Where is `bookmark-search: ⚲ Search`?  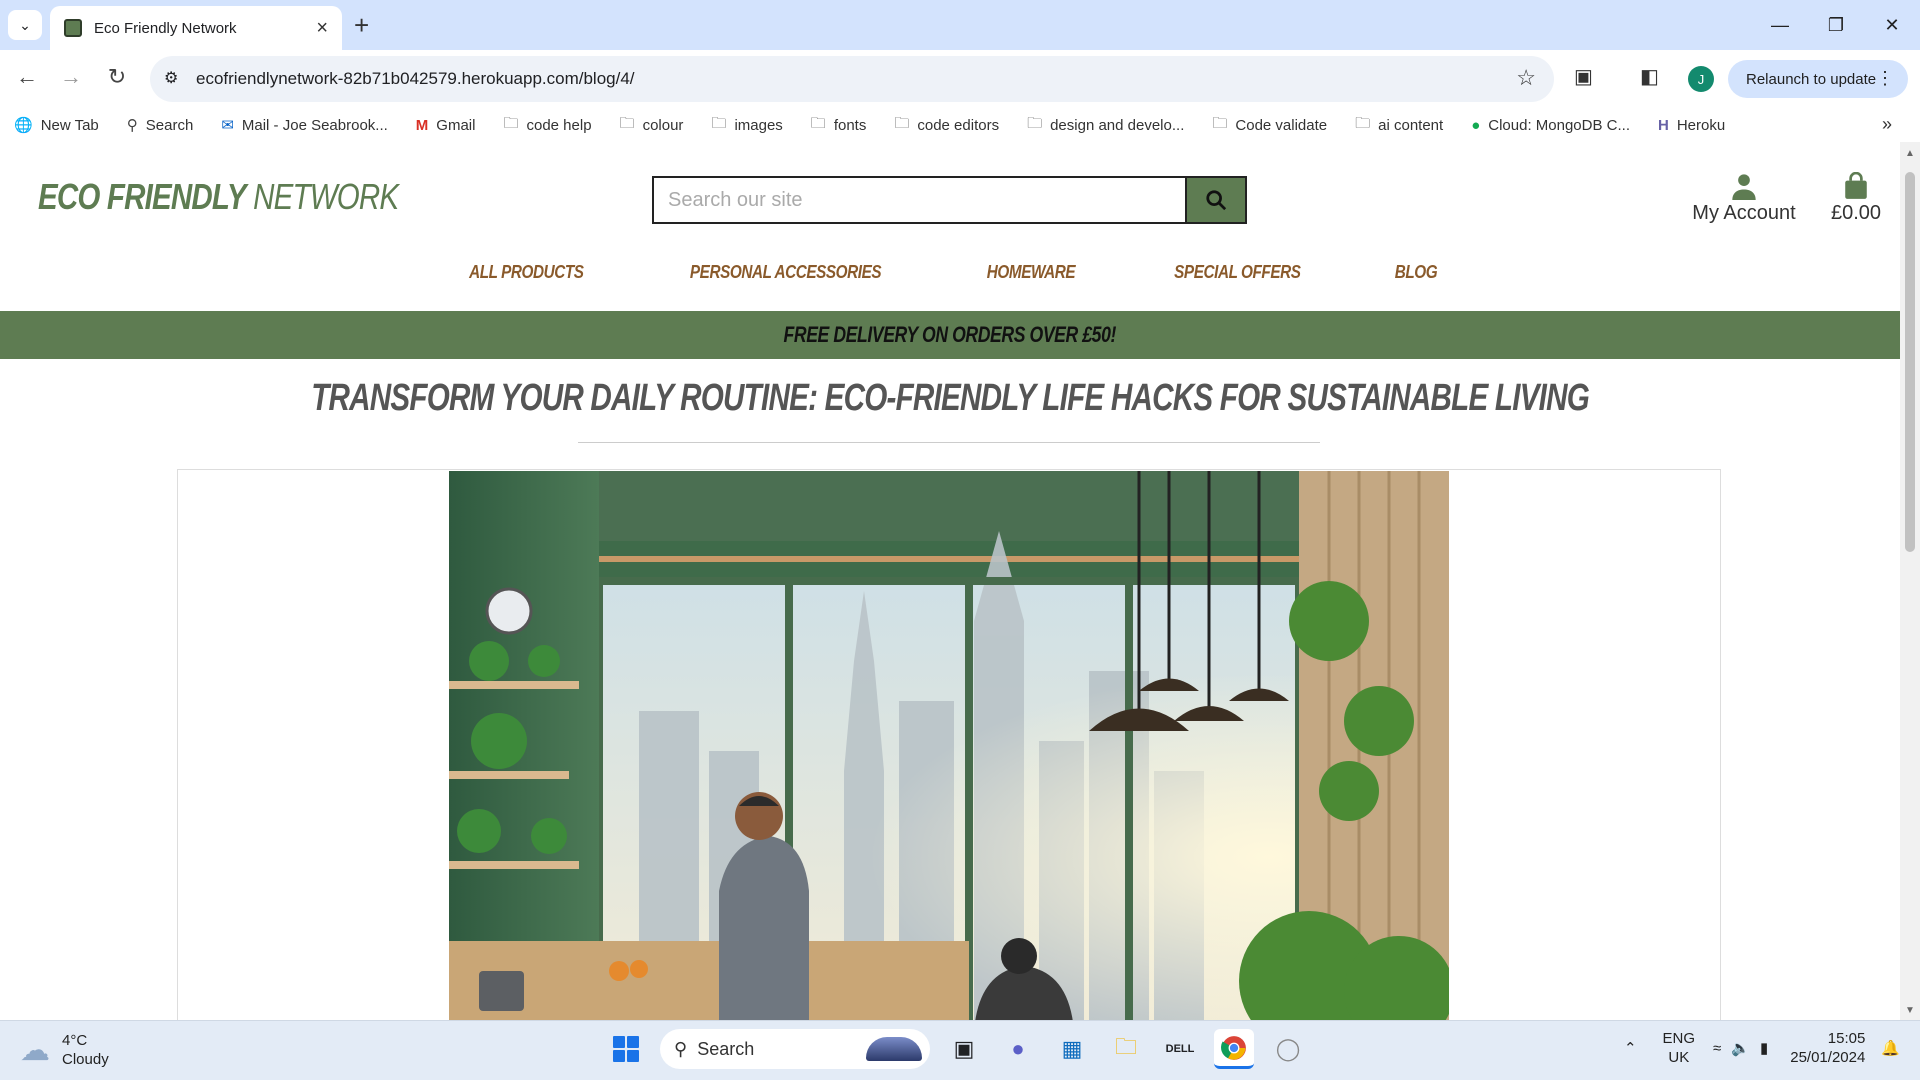 bookmark-search: ⚲ Search is located at coordinates (160, 125).